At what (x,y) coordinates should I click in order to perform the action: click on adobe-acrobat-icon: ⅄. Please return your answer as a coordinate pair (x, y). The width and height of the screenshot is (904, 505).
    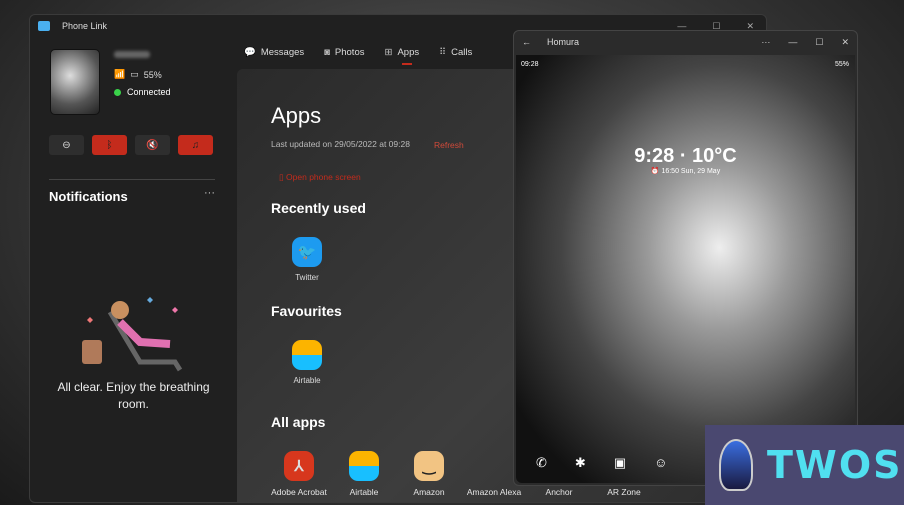
    Looking at the image, I should click on (299, 466).